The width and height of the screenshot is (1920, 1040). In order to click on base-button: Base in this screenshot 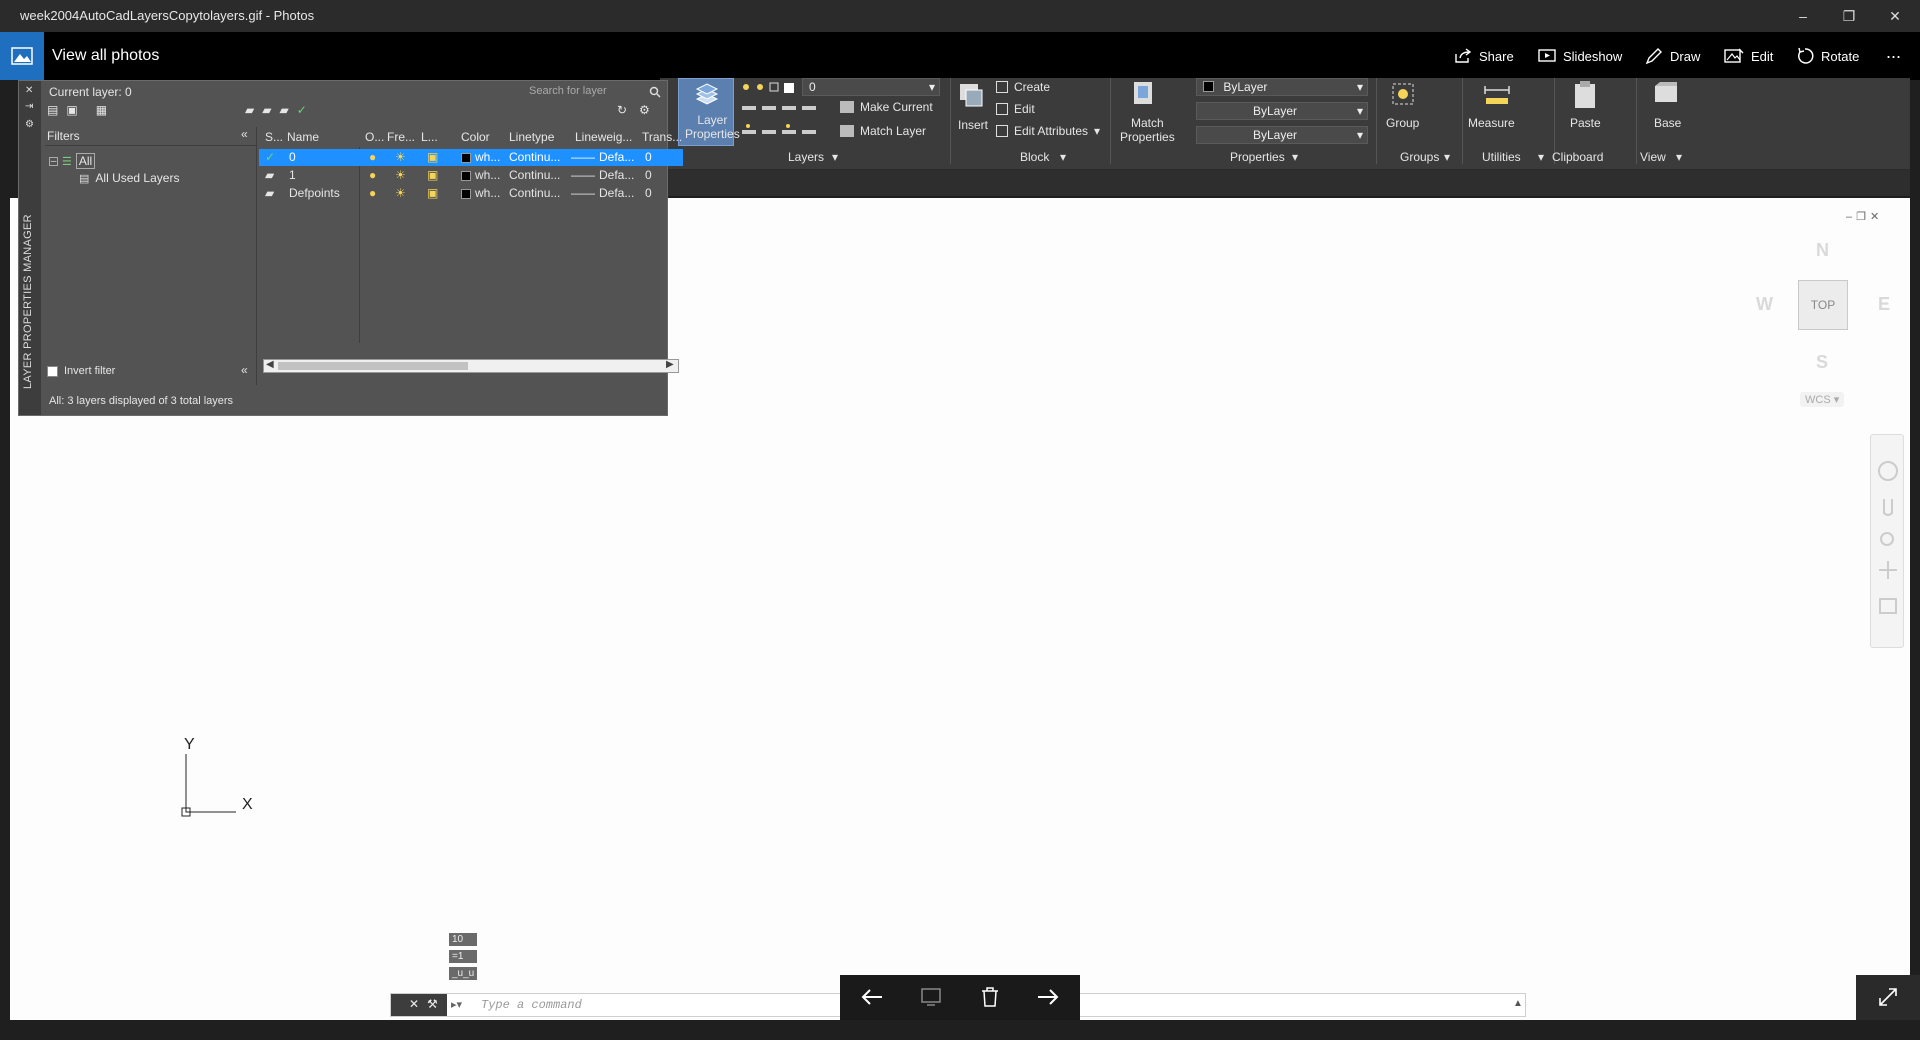, I will do `click(1667, 113)`.